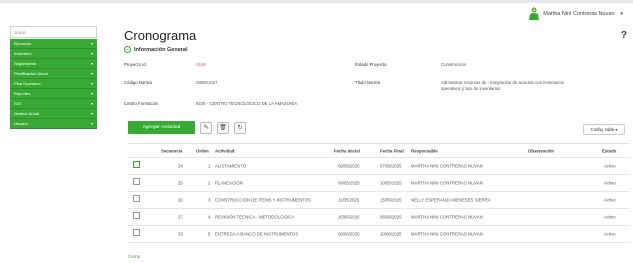 The image size is (633, 263). What do you see at coordinates (127, 49) in the screenshot?
I see `collapse-icon: −` at bounding box center [127, 49].